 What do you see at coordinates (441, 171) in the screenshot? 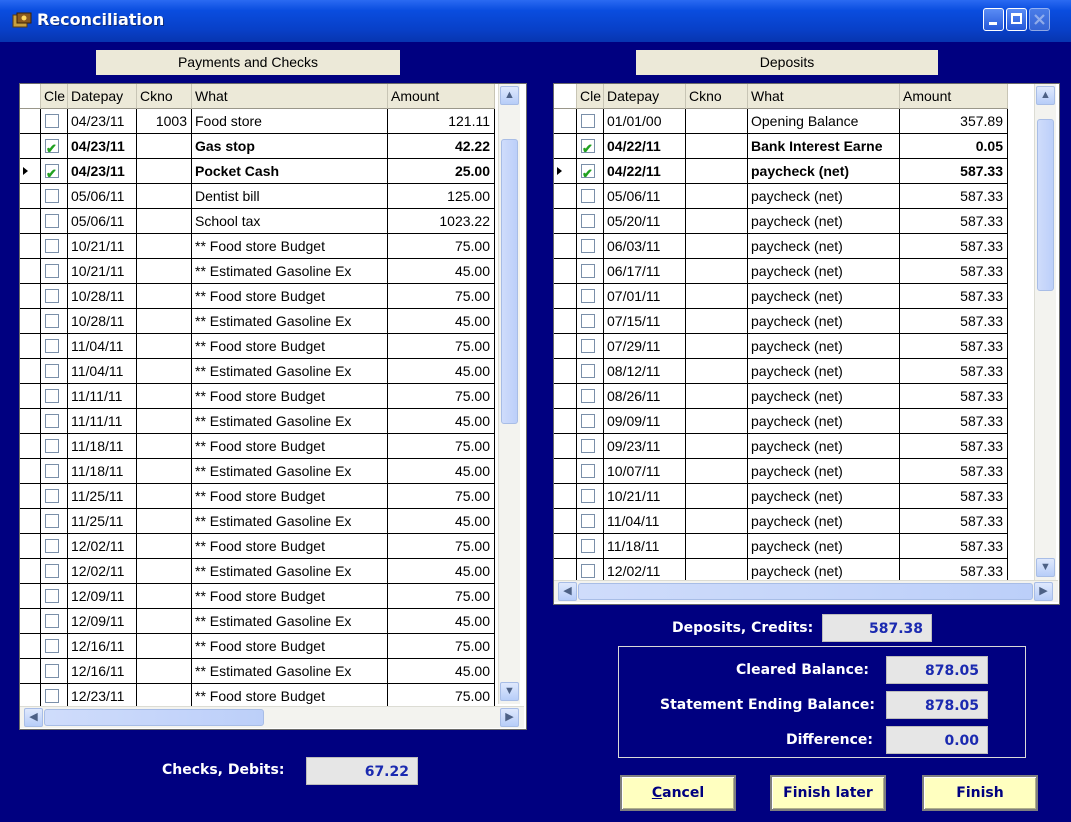
I see `amount-cell: 25.00` at bounding box center [441, 171].